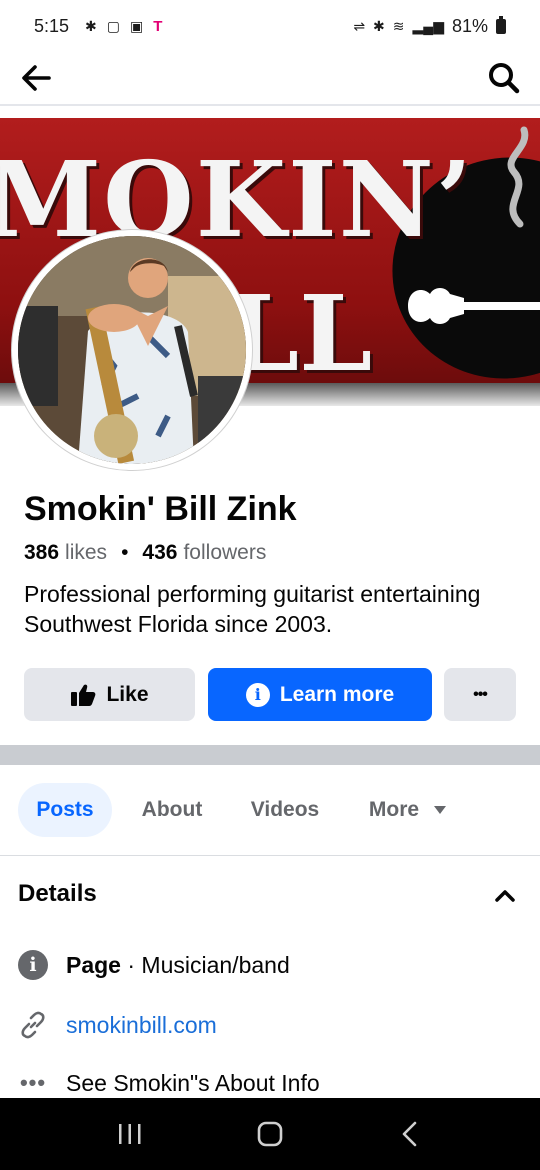 The width and height of the screenshot is (540, 1170). I want to click on cover-guitar-icon, so click(474, 306).